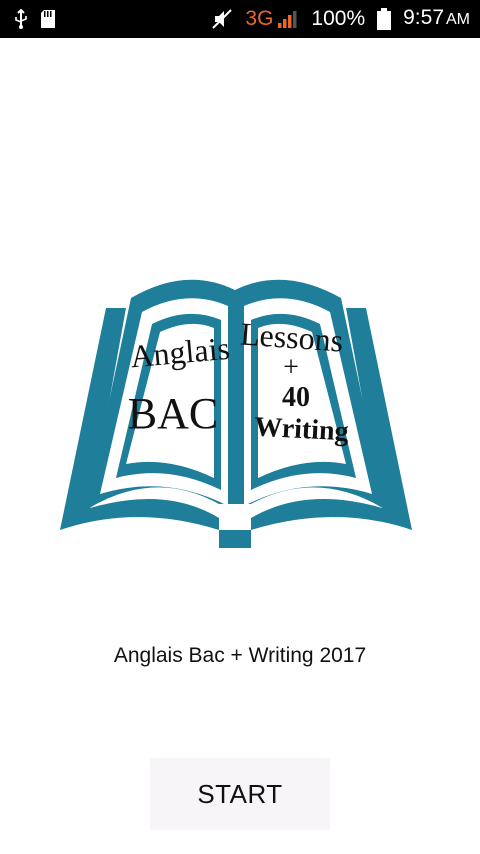 Image resolution: width=480 pixels, height=854 pixels. I want to click on start-button: START, so click(240, 794).